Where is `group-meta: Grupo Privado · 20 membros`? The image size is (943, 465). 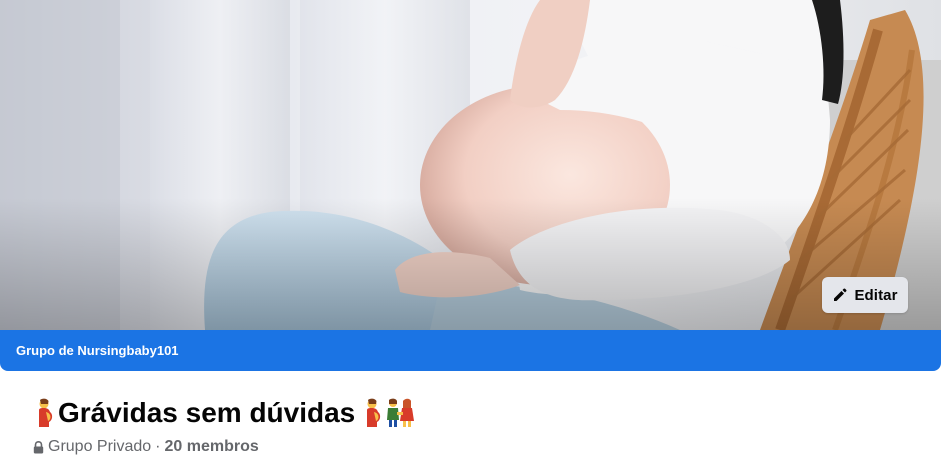 group-meta: Grupo Privado · 20 membros is located at coordinates (146, 447).